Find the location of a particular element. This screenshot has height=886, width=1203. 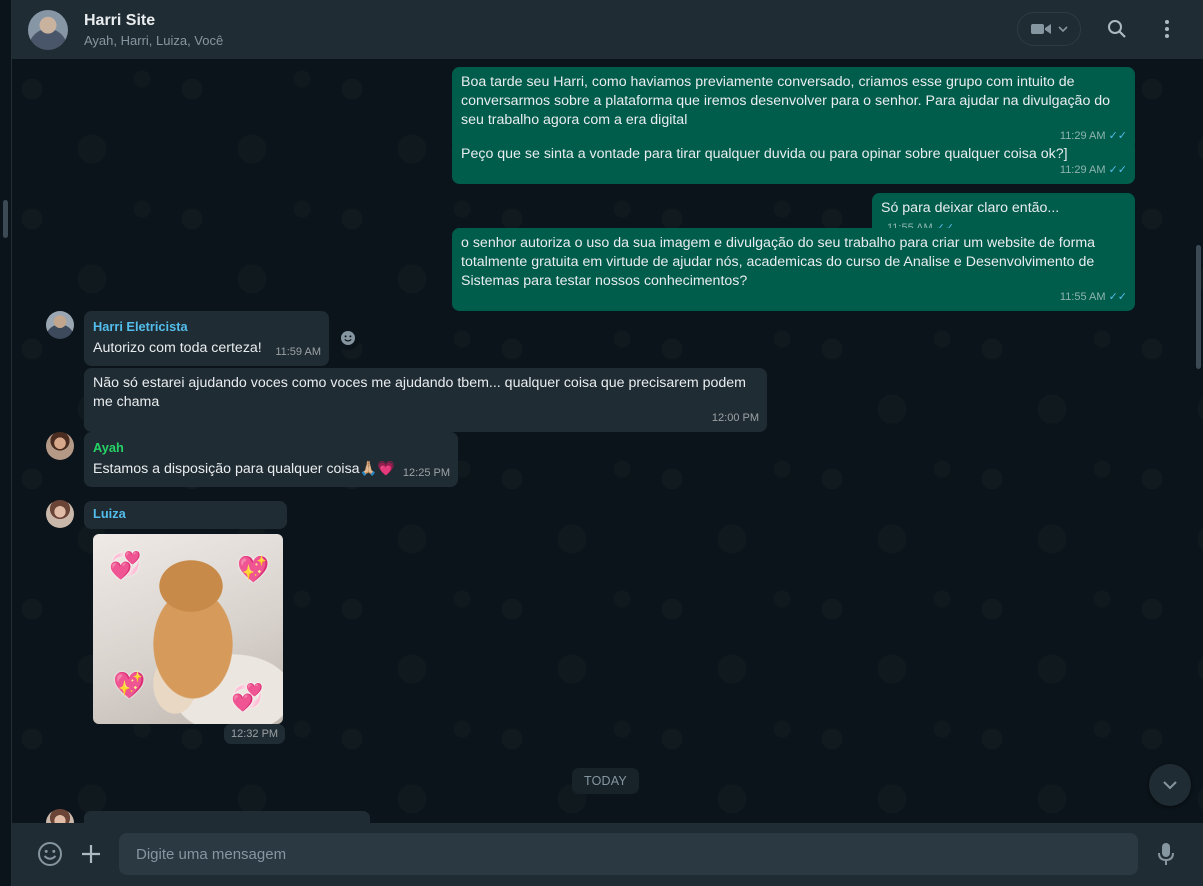

message-time: 12:00 PM is located at coordinates (735, 418).